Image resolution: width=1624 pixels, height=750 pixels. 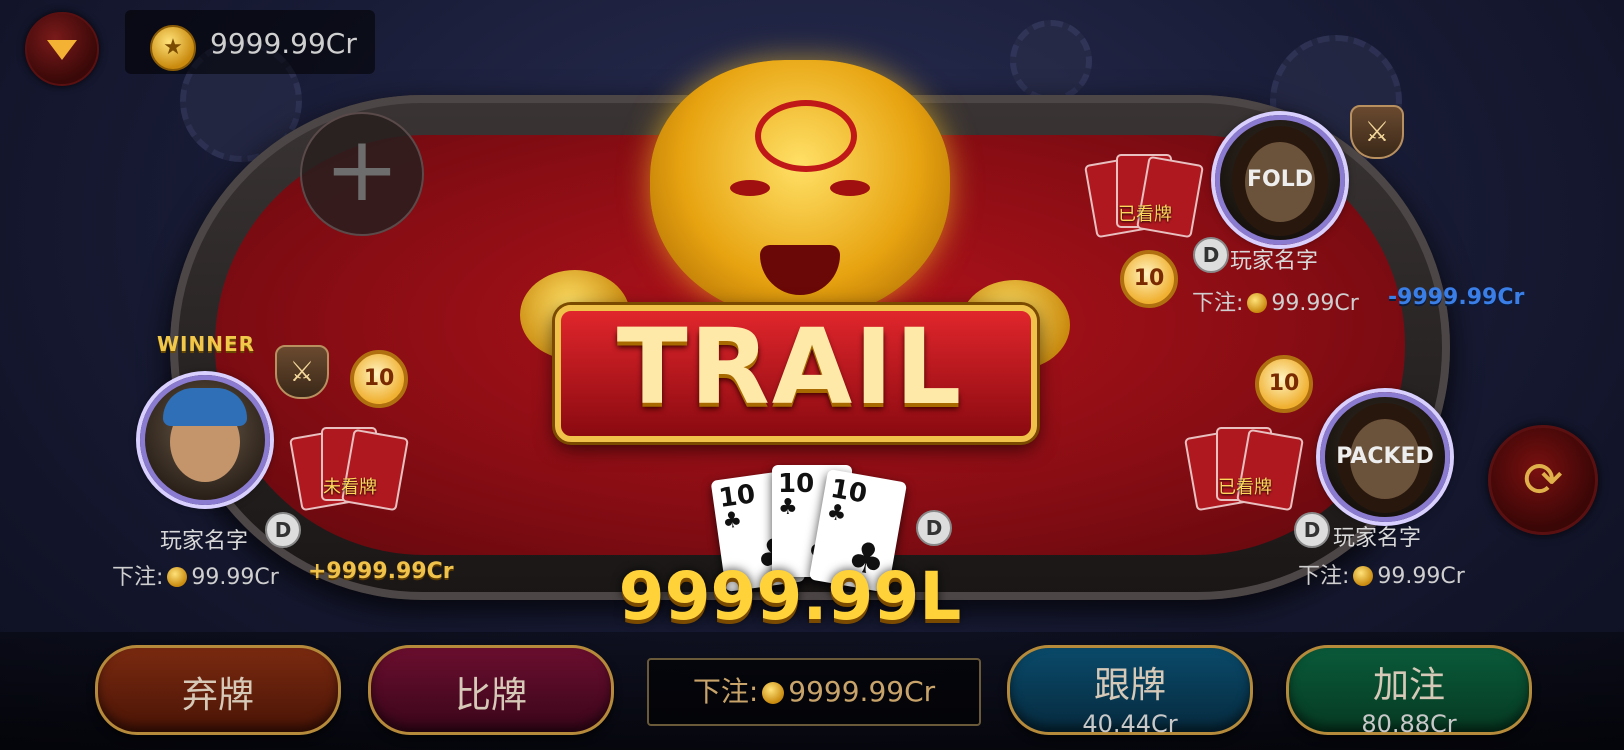 What do you see at coordinates (173, 48) in the screenshot?
I see `coin-icon: ★` at bounding box center [173, 48].